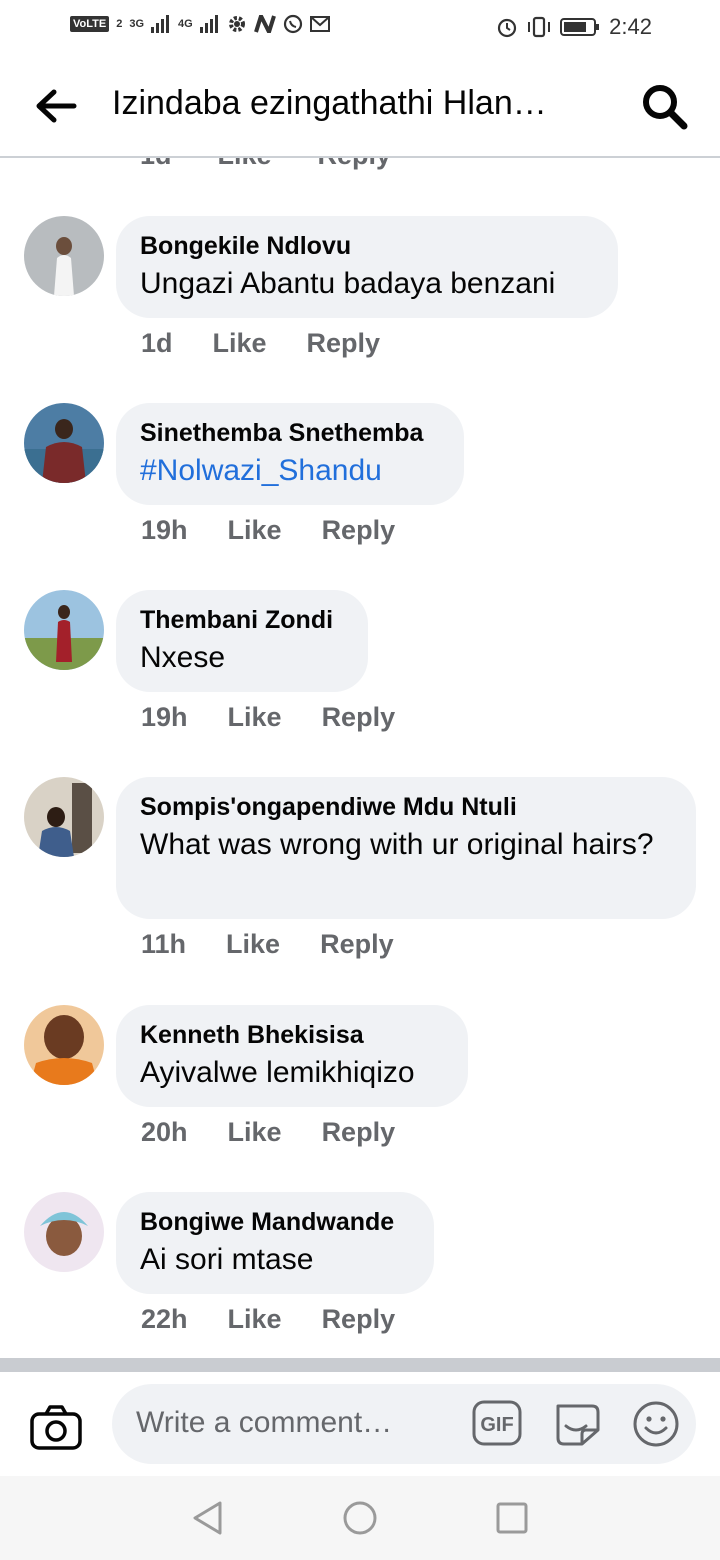  What do you see at coordinates (137, 24) in the screenshot?
I see `network-3g: 3G` at bounding box center [137, 24].